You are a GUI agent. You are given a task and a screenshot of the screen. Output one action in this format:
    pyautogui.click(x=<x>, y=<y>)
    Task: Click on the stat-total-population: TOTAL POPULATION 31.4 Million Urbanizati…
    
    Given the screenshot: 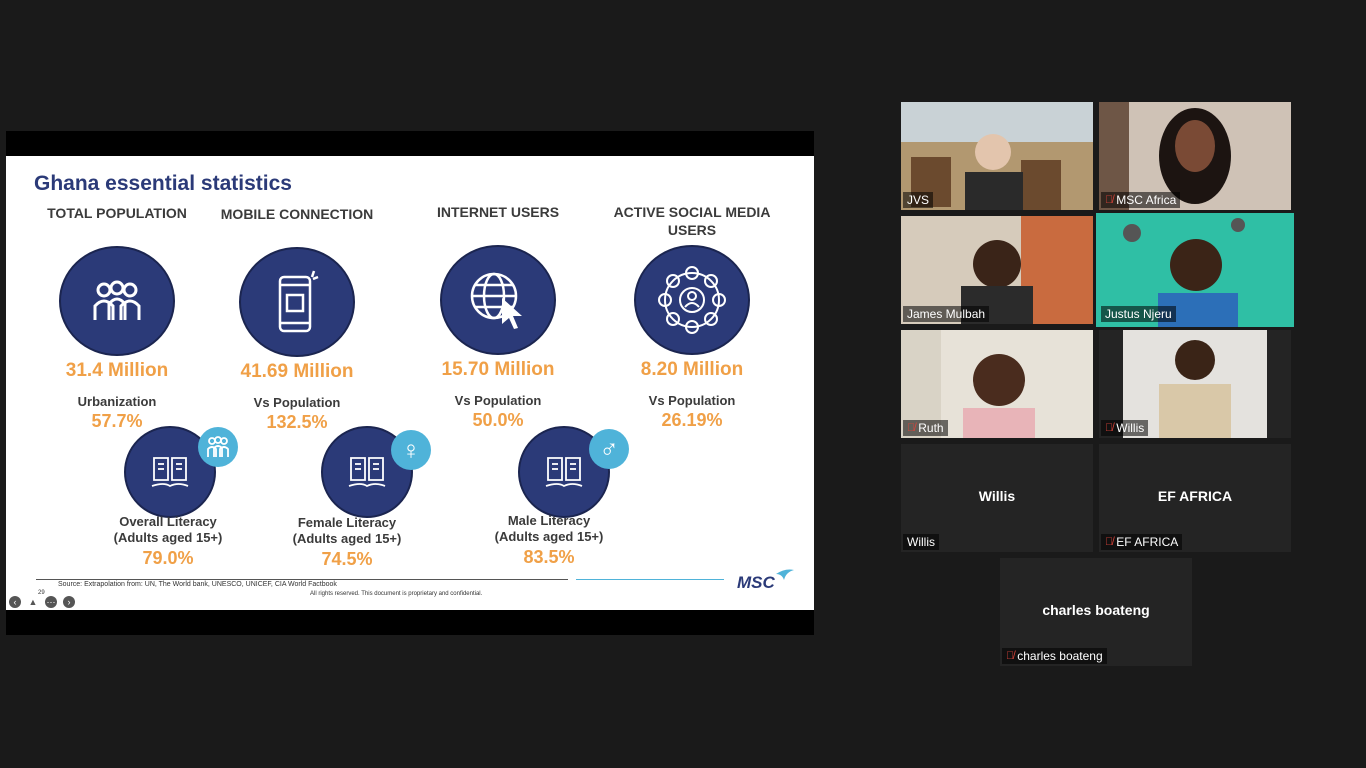 What is the action you would take?
    pyautogui.click(x=117, y=318)
    